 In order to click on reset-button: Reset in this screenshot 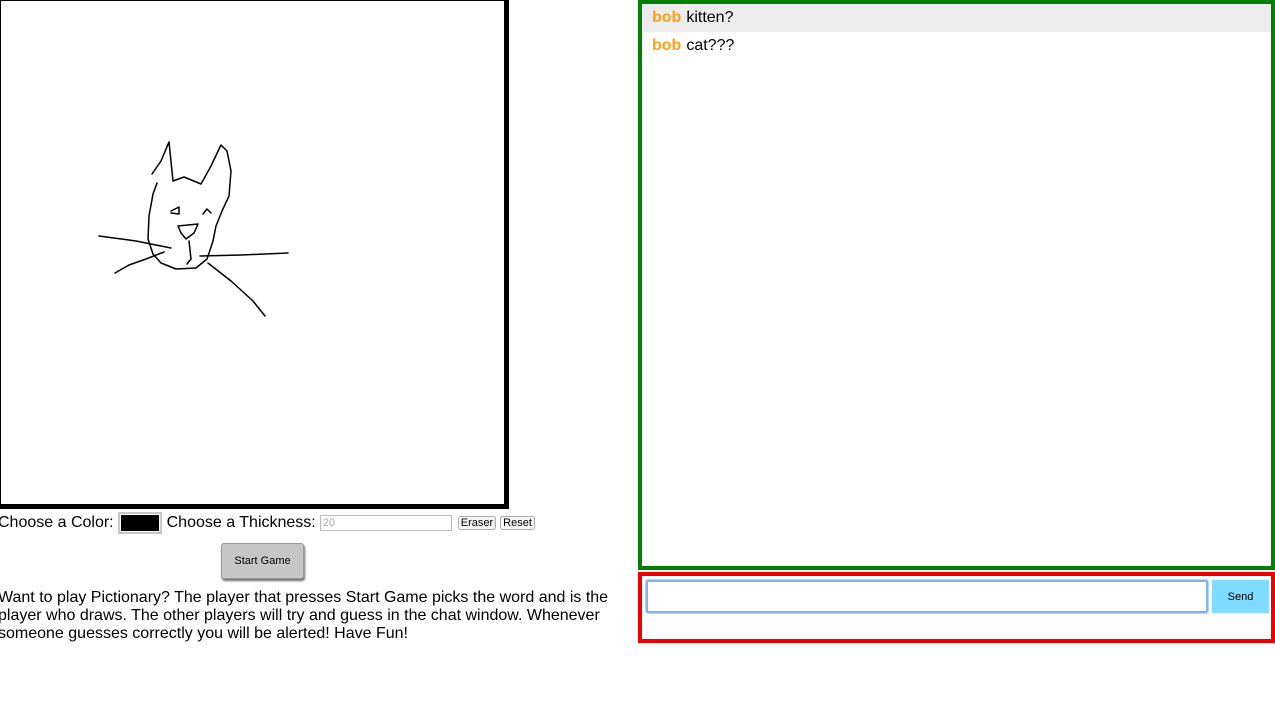, I will do `click(517, 523)`.